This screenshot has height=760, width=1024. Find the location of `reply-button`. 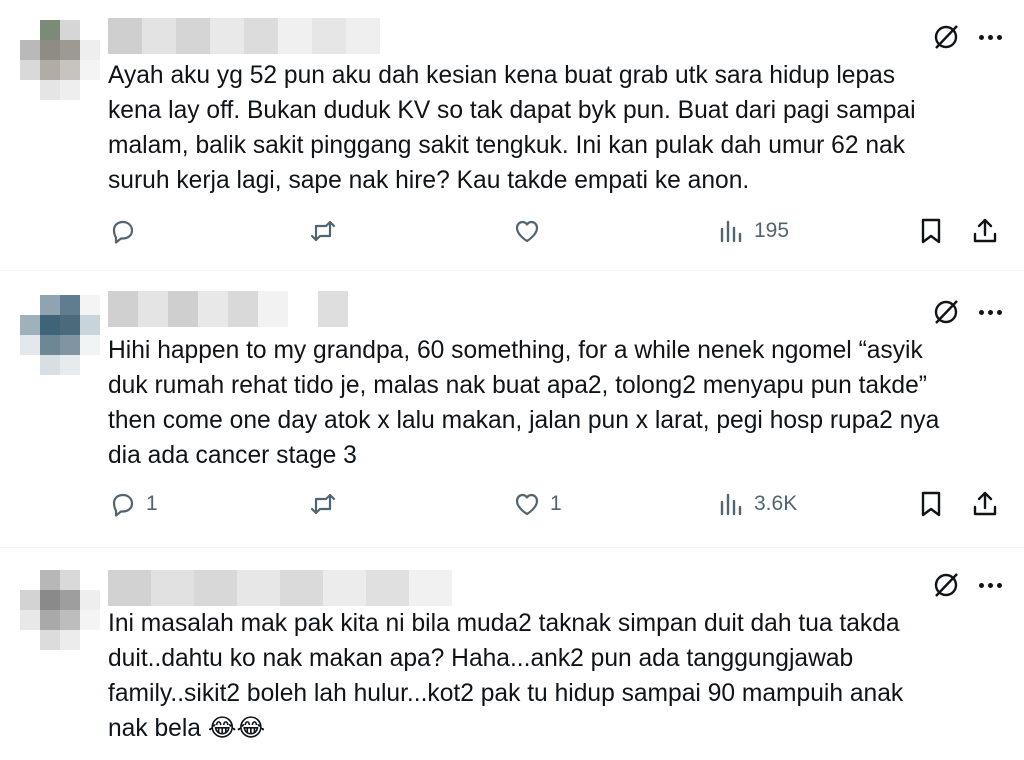

reply-button is located at coordinates (127, 231).